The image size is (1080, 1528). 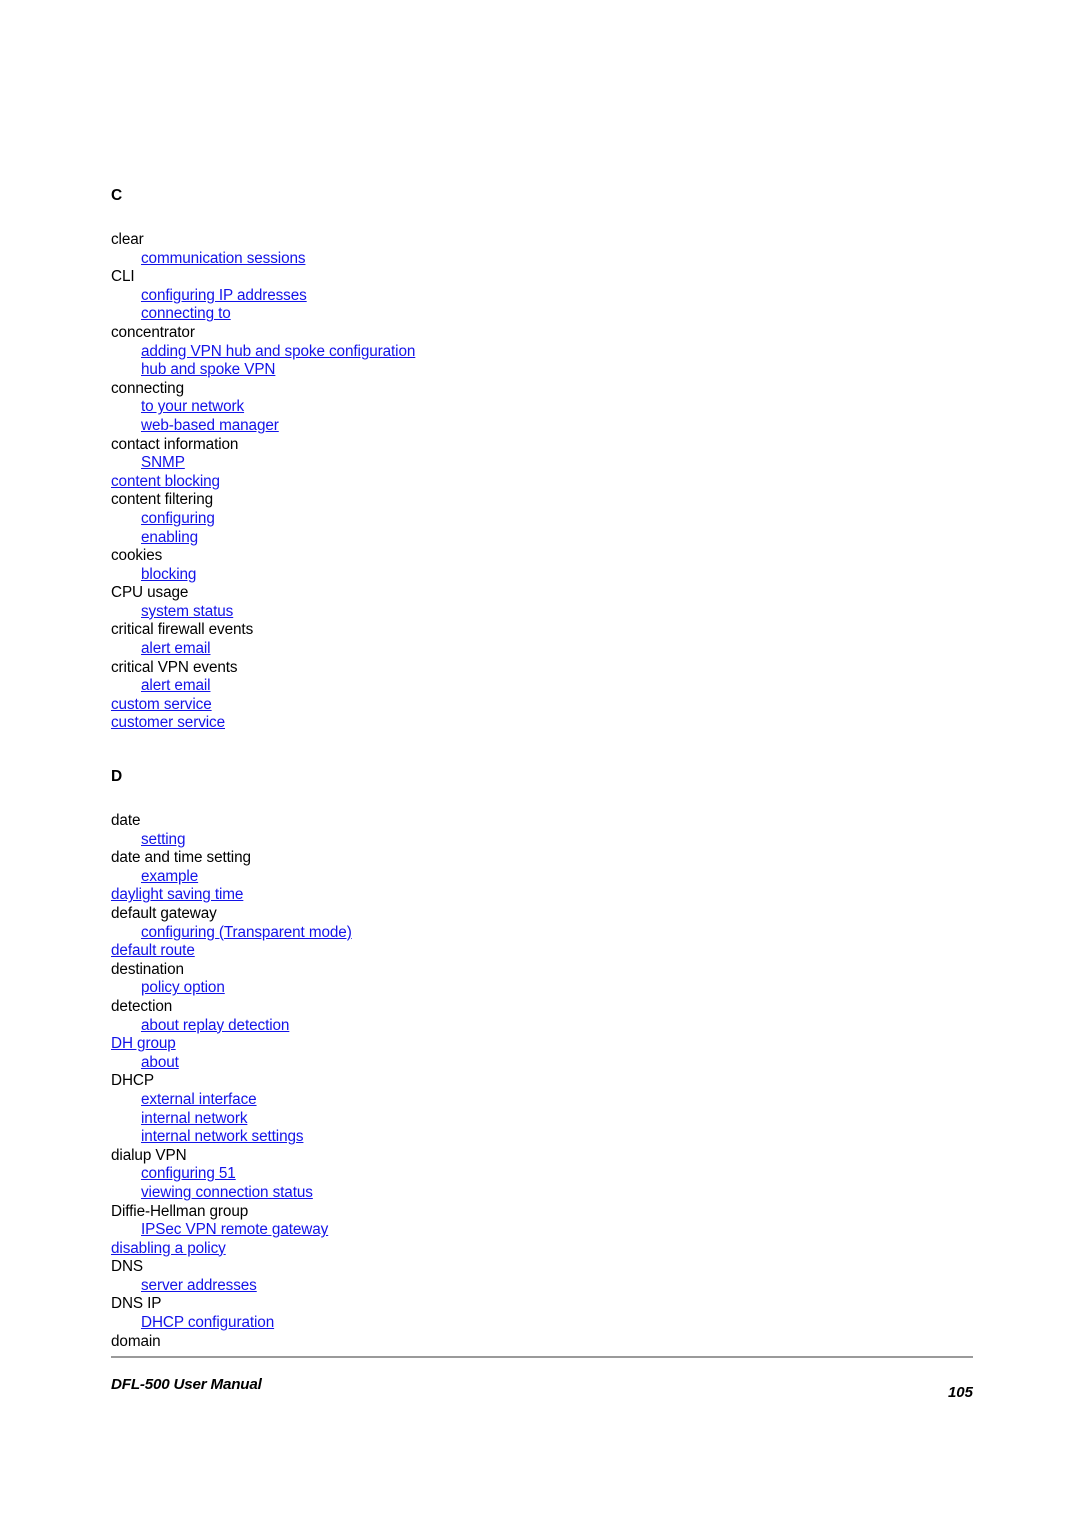 I want to click on index-entry-link: about replay detection, so click(x=215, y=1025).